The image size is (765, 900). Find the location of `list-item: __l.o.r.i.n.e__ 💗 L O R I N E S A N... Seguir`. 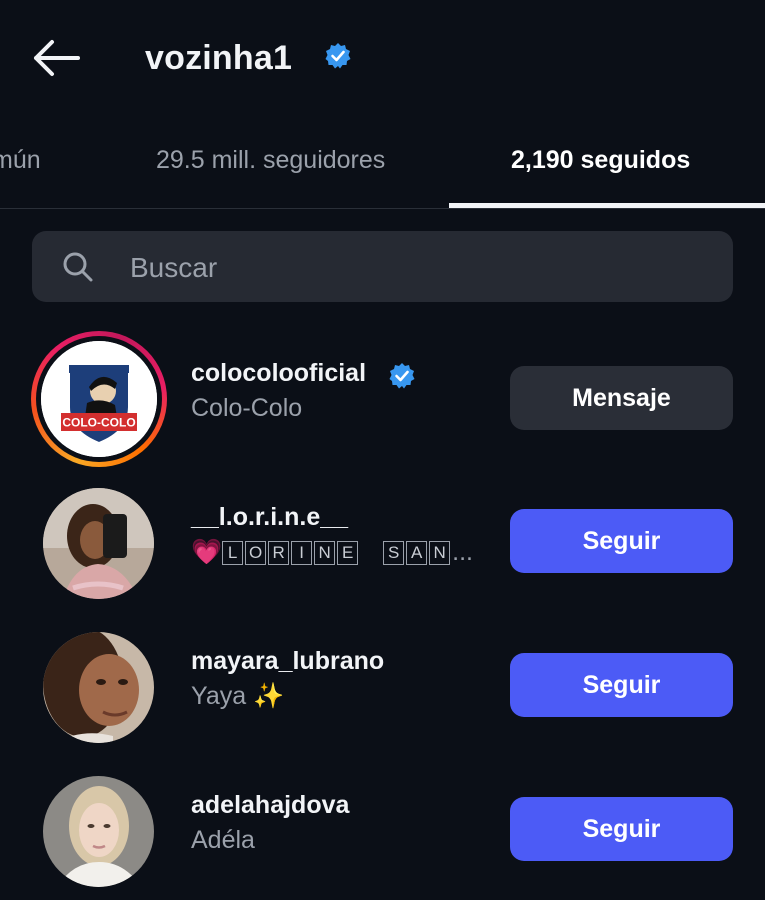

list-item: __l.o.r.i.n.e__ 💗 L O R I N E S A N... Seguir is located at coordinates (382, 545).